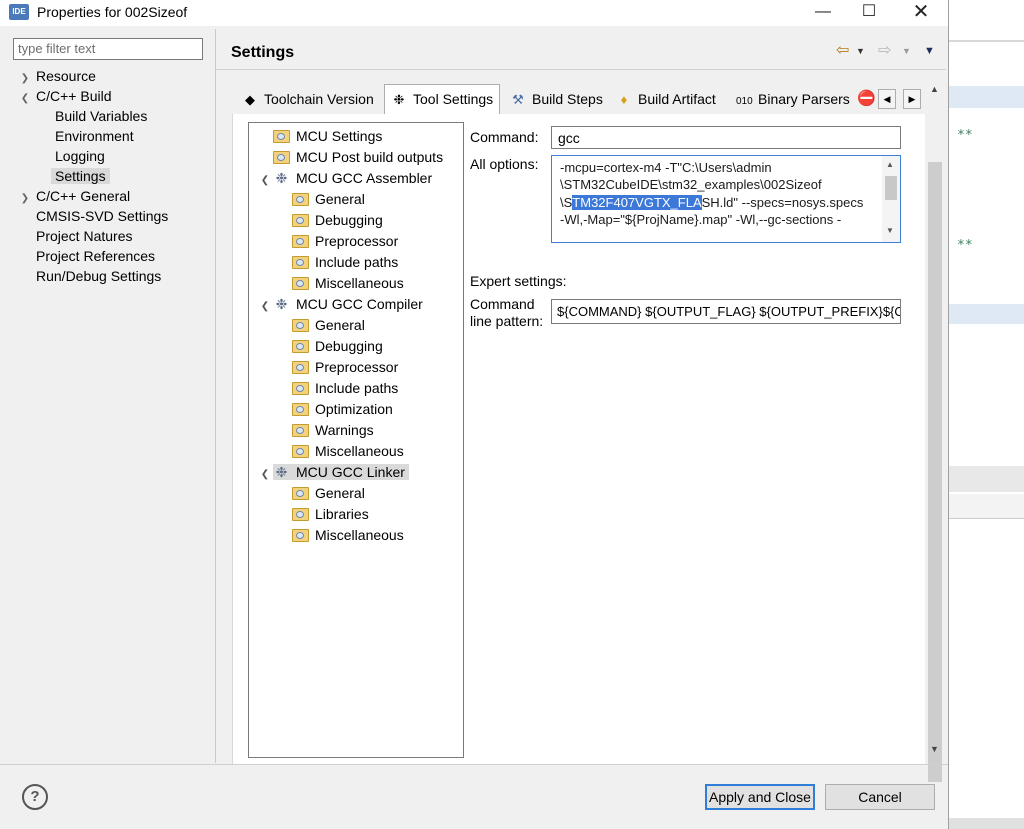 The width and height of the screenshot is (1024, 829). I want to click on command-field: gcc, so click(726, 137).